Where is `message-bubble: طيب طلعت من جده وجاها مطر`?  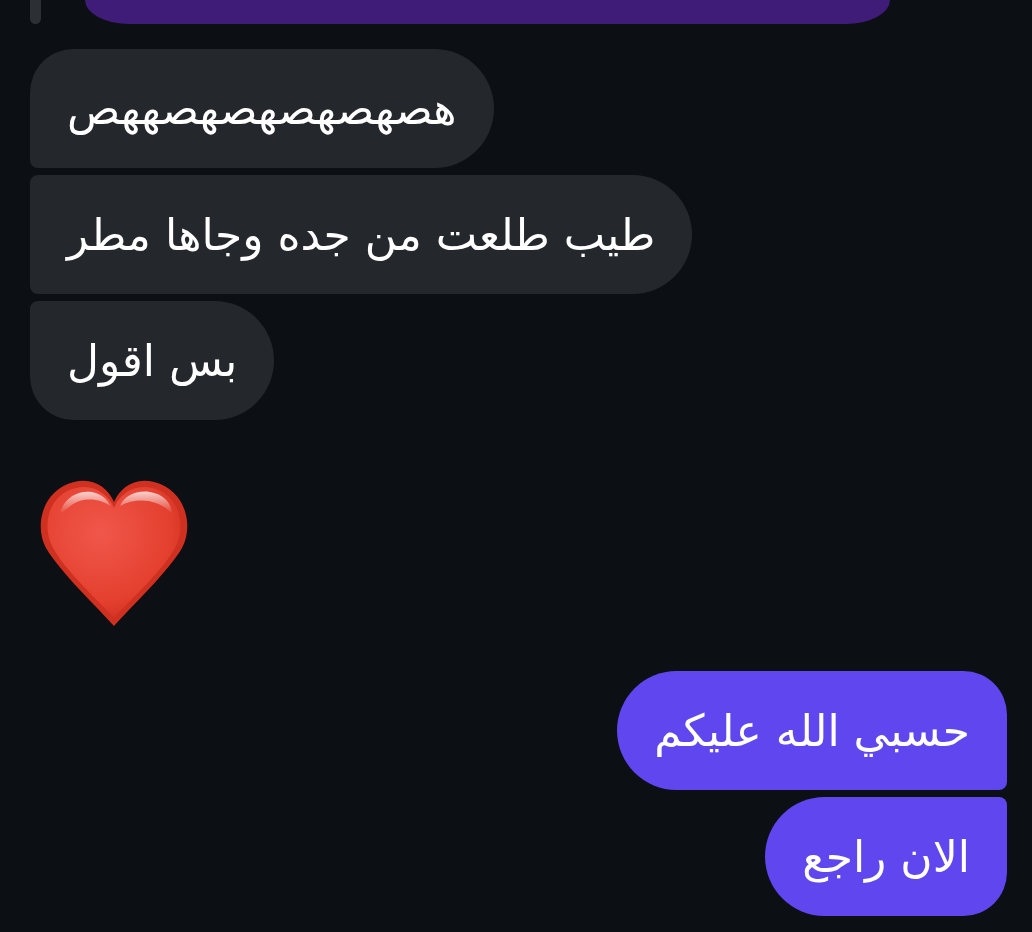
message-bubble: طيب طلعت من جده وجاها مطر is located at coordinates (361, 234).